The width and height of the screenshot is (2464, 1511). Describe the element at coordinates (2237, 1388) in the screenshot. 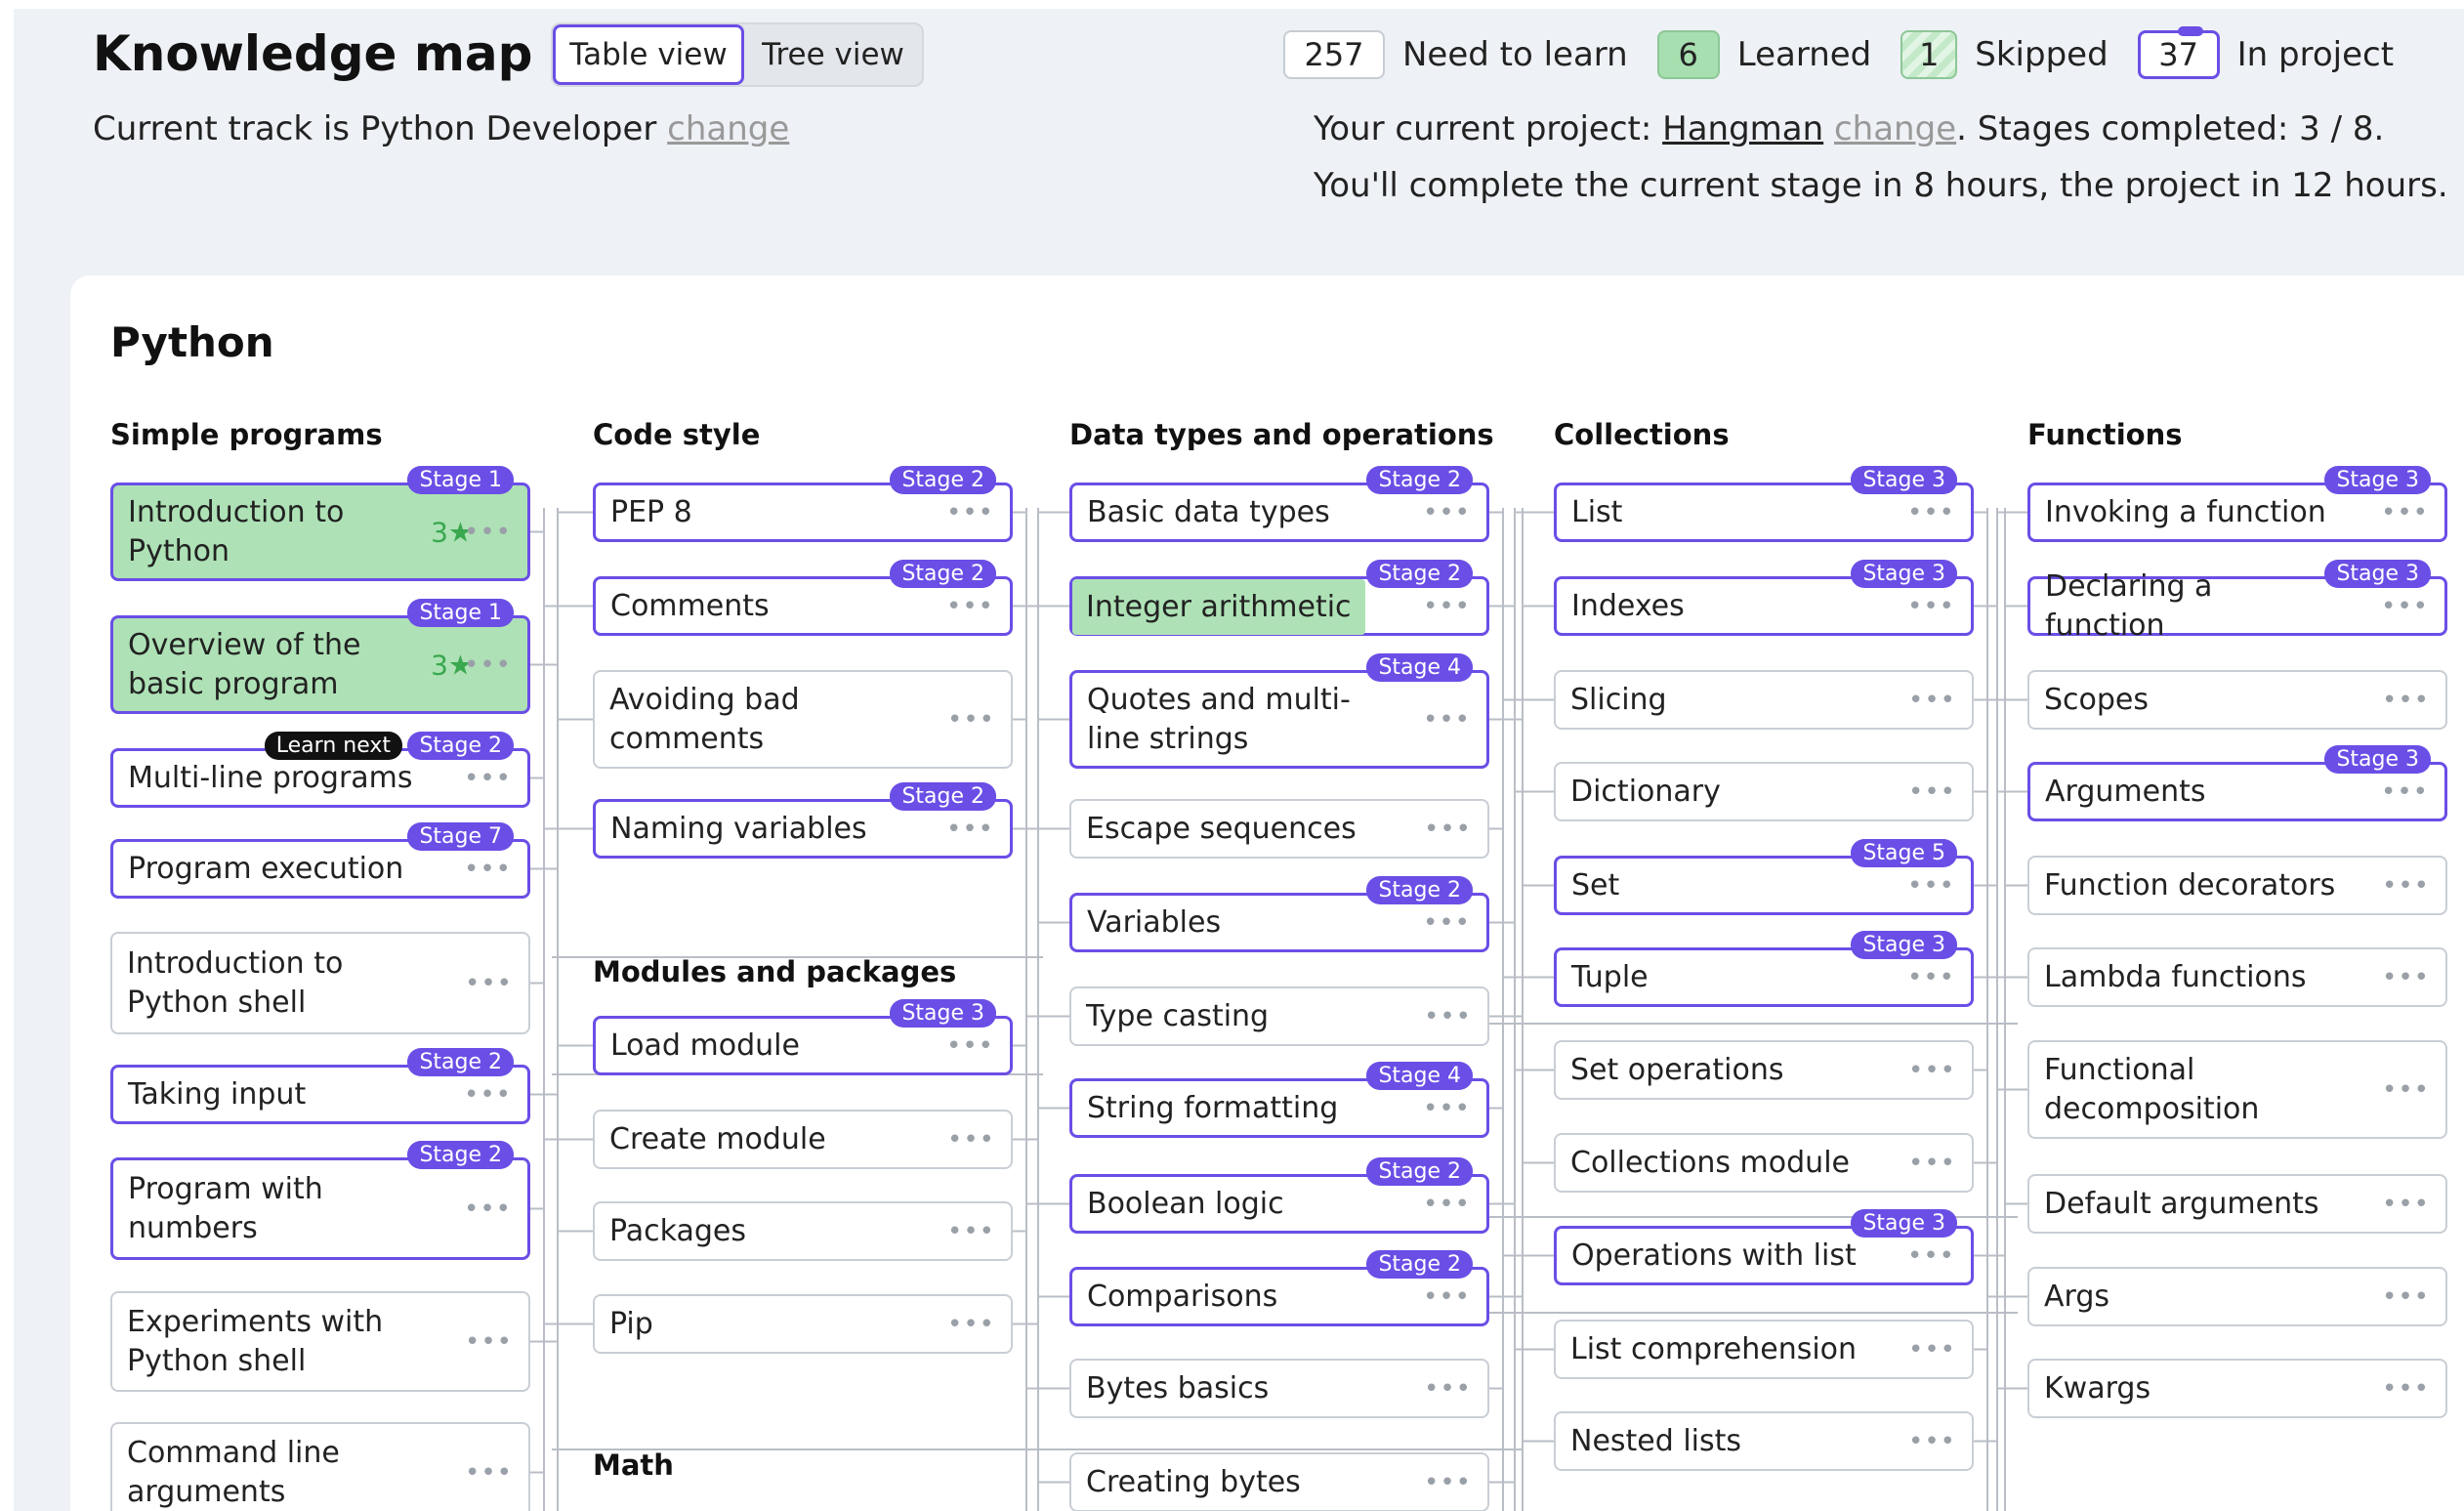

I see `topic-card: Kwargs •••` at that location.